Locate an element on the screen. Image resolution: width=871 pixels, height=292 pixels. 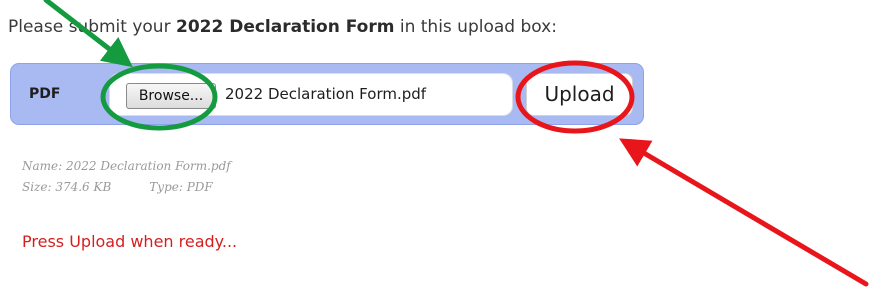
instruction-prefix: Please submit your is located at coordinates (92, 27).